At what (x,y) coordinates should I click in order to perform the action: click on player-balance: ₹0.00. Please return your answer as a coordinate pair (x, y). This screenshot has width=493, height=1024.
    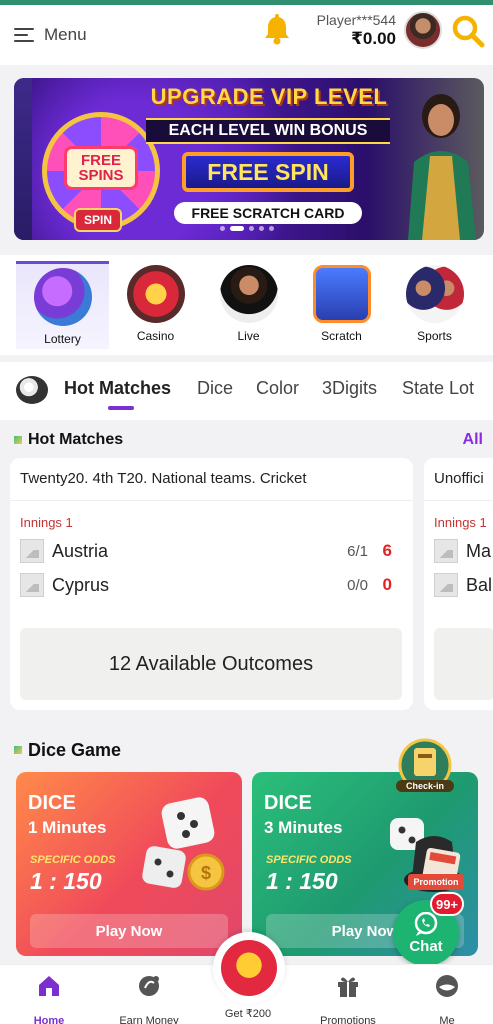
    Looking at the image, I should click on (373, 38).